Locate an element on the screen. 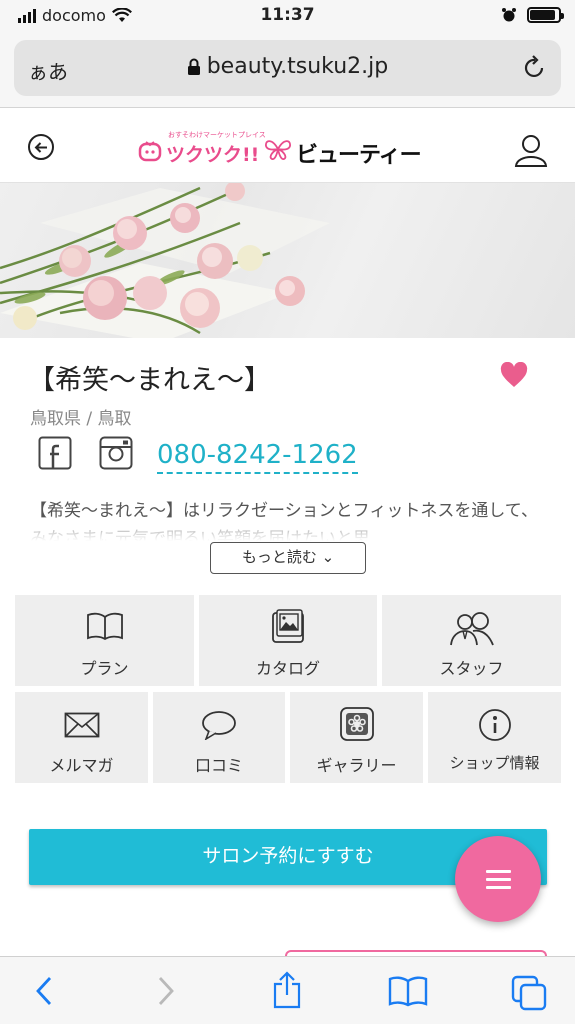 This screenshot has width=575, height=1024. battery-icon is located at coordinates (545, 15).